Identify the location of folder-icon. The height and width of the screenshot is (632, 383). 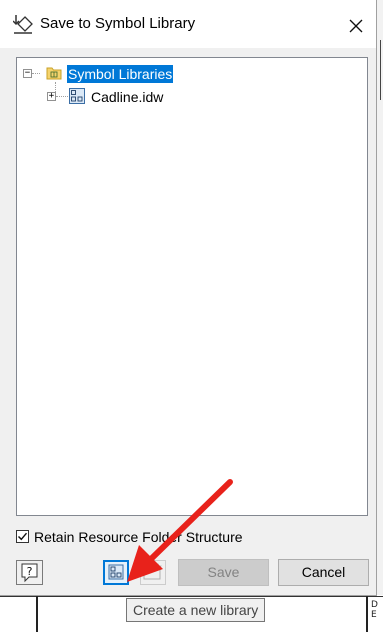
(54, 73).